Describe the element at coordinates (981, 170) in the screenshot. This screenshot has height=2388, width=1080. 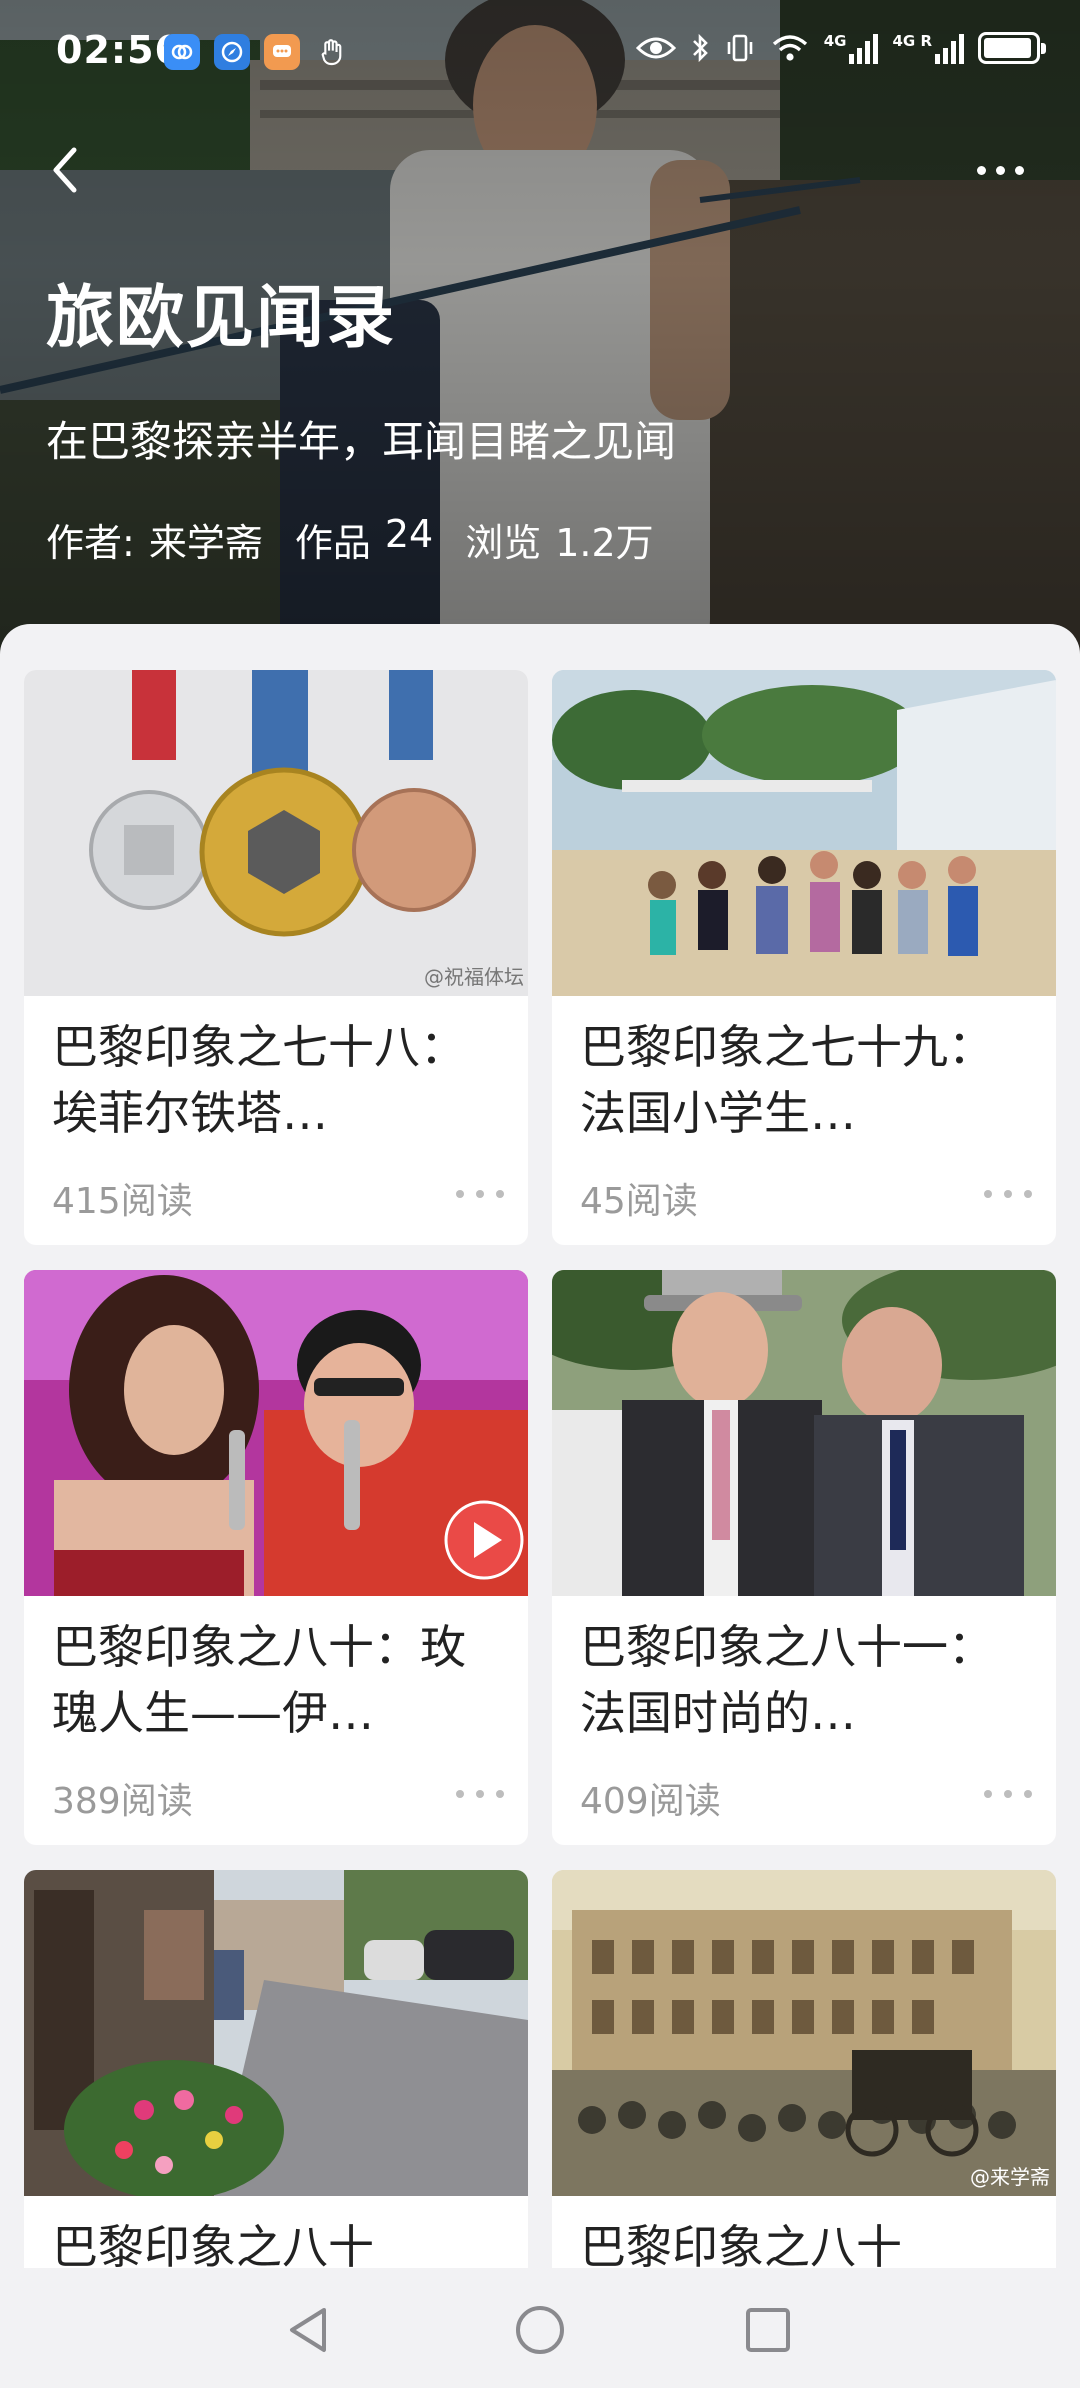
I see `more-dots-icon` at that location.